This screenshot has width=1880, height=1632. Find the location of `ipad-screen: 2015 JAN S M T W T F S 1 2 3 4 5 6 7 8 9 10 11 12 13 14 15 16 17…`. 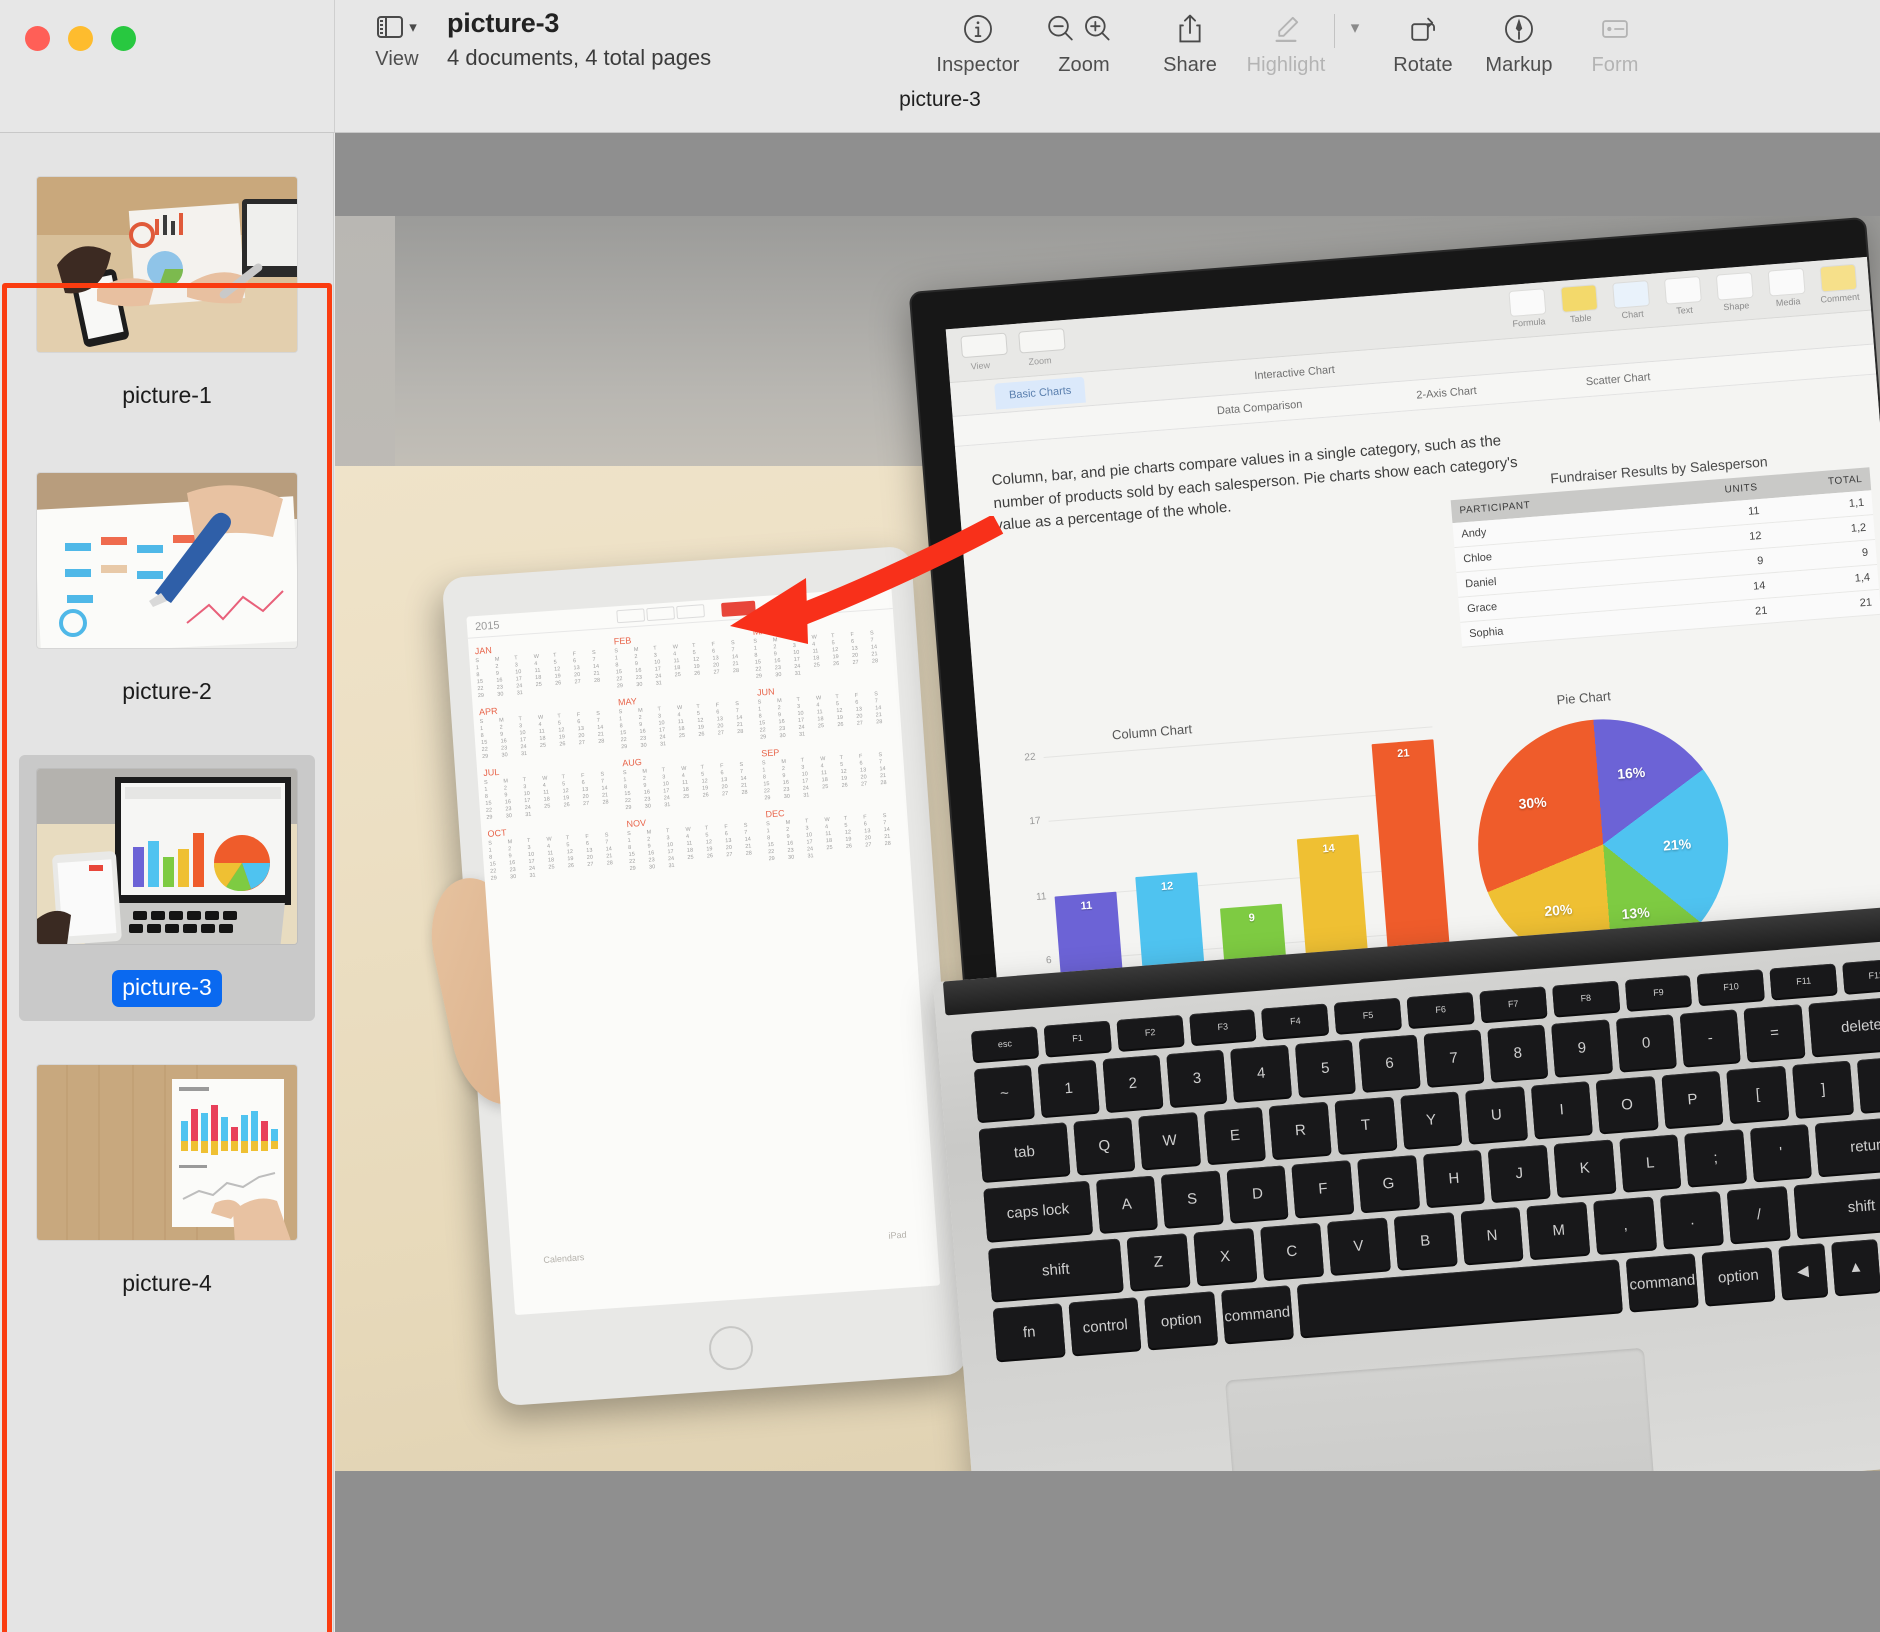

ipad-screen: 2015 JAN S M T W T F S 1 2 3 4 5 6 7 8 9 10 11 12 13 14 15 16 17… is located at coordinates (703, 951).